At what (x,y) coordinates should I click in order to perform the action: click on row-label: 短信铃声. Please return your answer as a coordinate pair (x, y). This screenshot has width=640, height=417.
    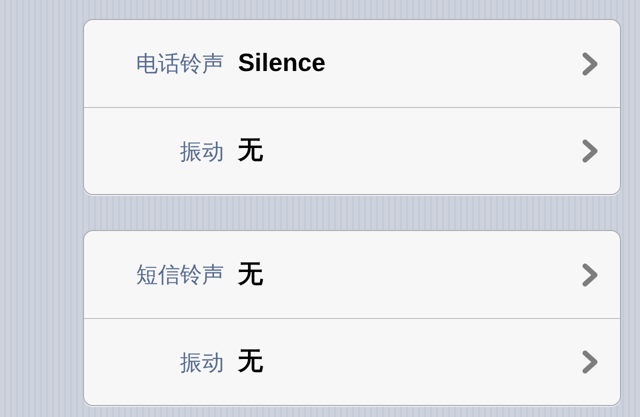
    Looking at the image, I should click on (180, 275).